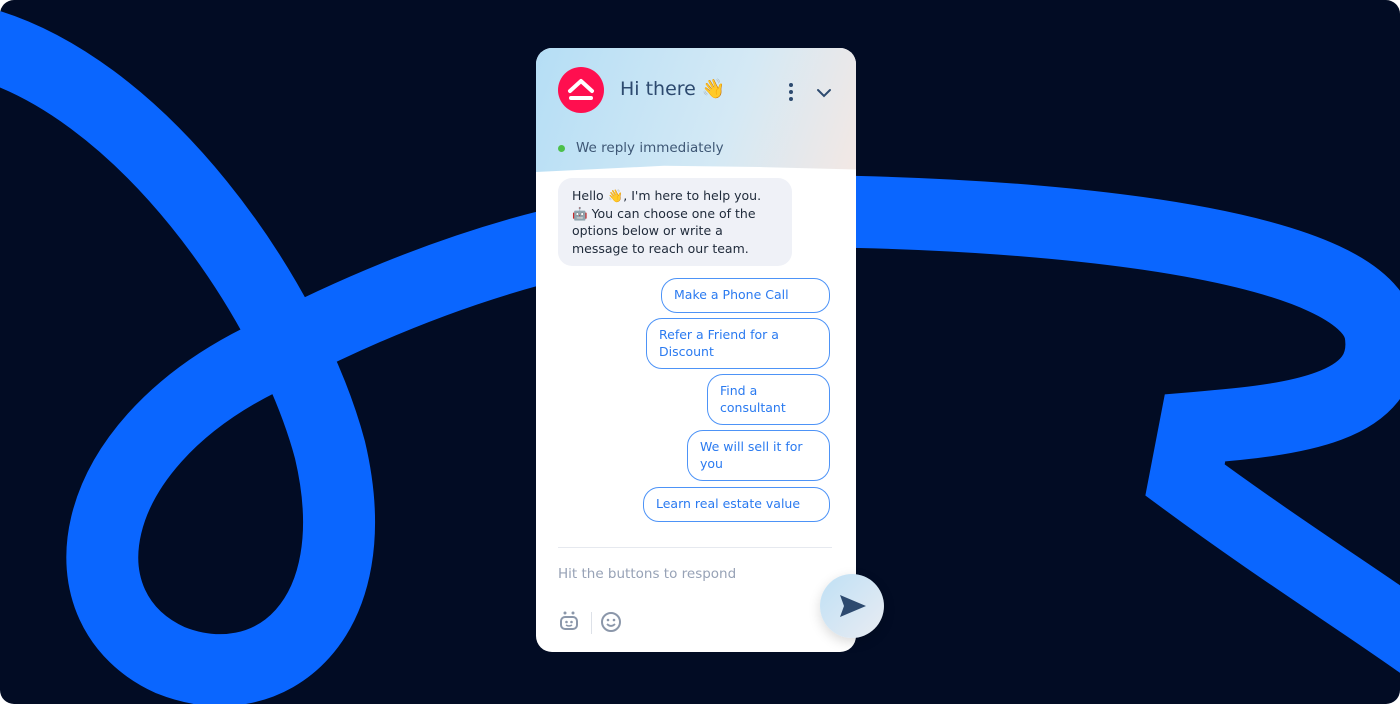 The height and width of the screenshot is (704, 1400). I want to click on smiley-icon, so click(611, 622).